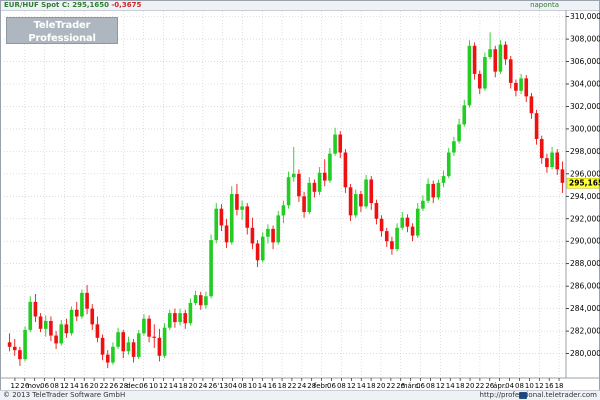  I want to click on y-tick-label: 296,0000, so click(585, 173).